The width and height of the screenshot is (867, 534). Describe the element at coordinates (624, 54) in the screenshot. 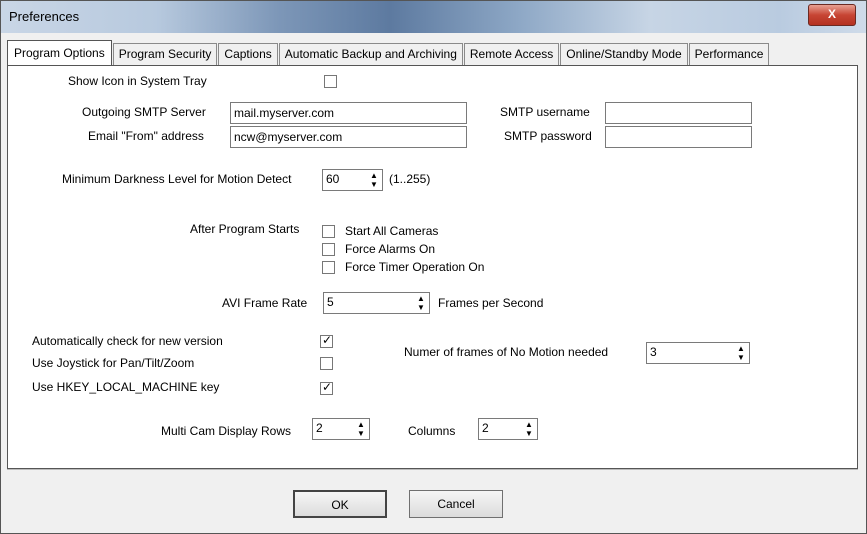

I see `tab-online-standby: Online/Standby Mode` at that location.